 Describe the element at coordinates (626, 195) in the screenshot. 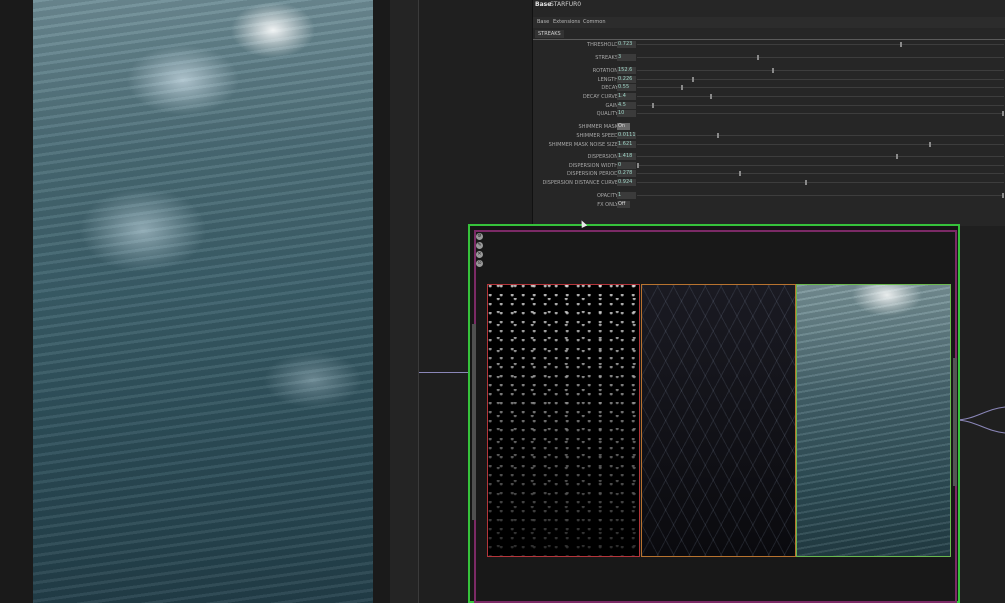

I see `param-value-field: 1` at that location.